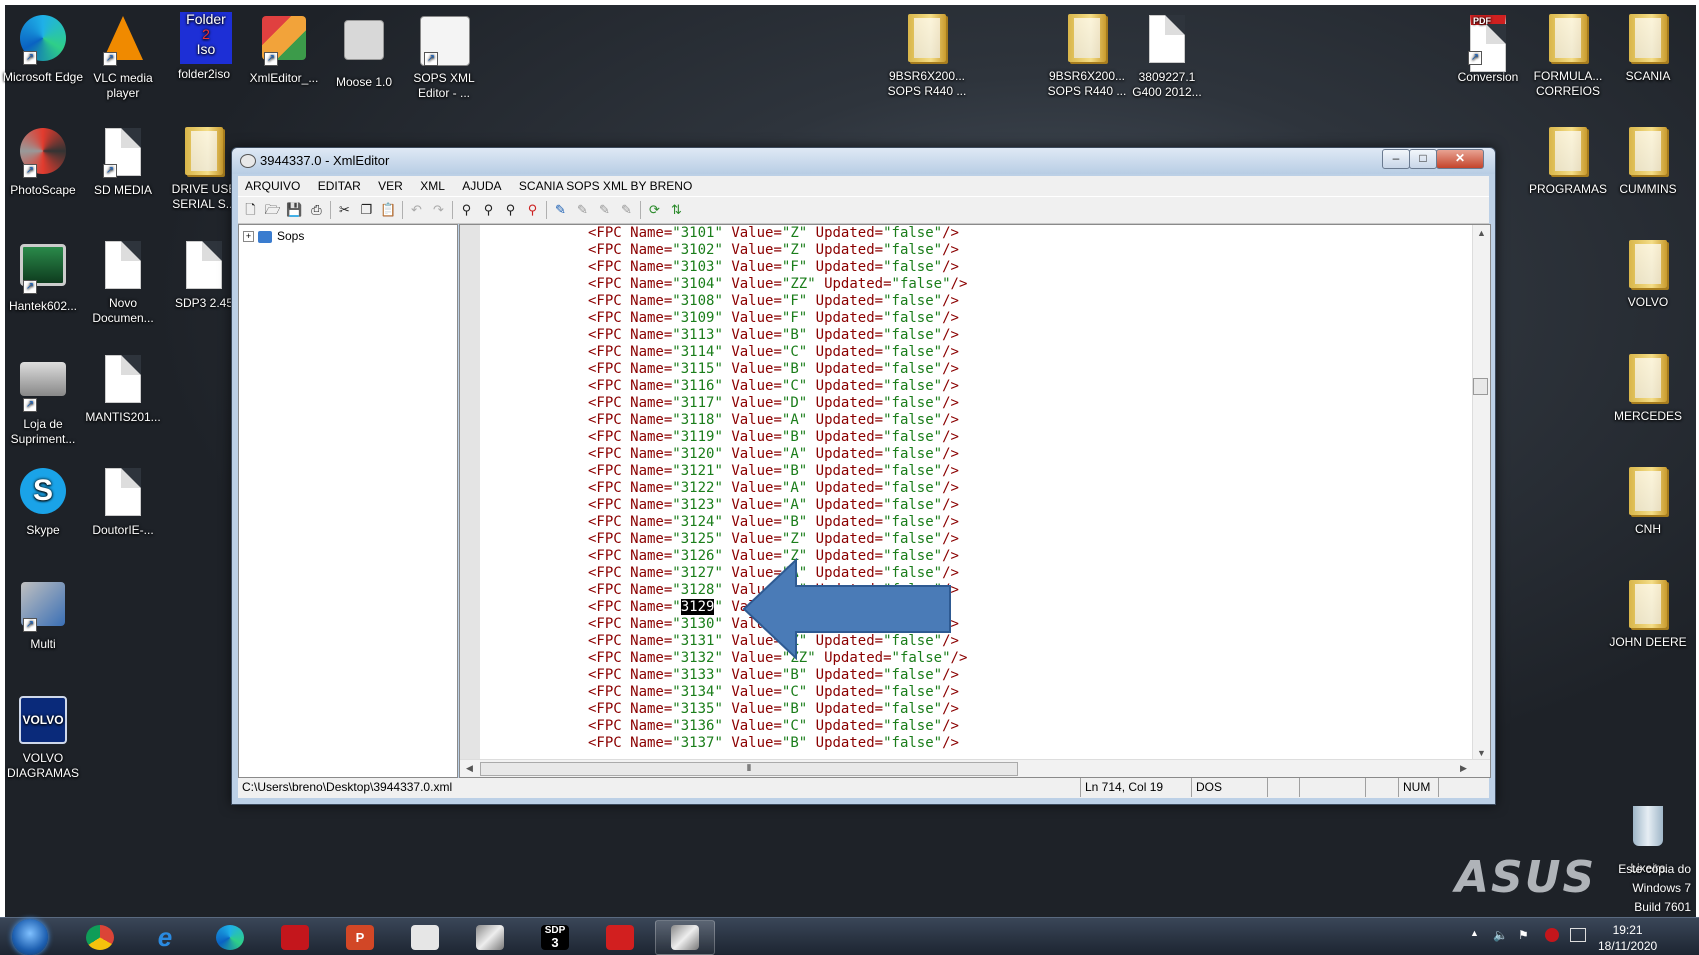 The image size is (1699, 955). What do you see at coordinates (676, 209) in the screenshot?
I see `tree-sync-icon: ⇅` at bounding box center [676, 209].